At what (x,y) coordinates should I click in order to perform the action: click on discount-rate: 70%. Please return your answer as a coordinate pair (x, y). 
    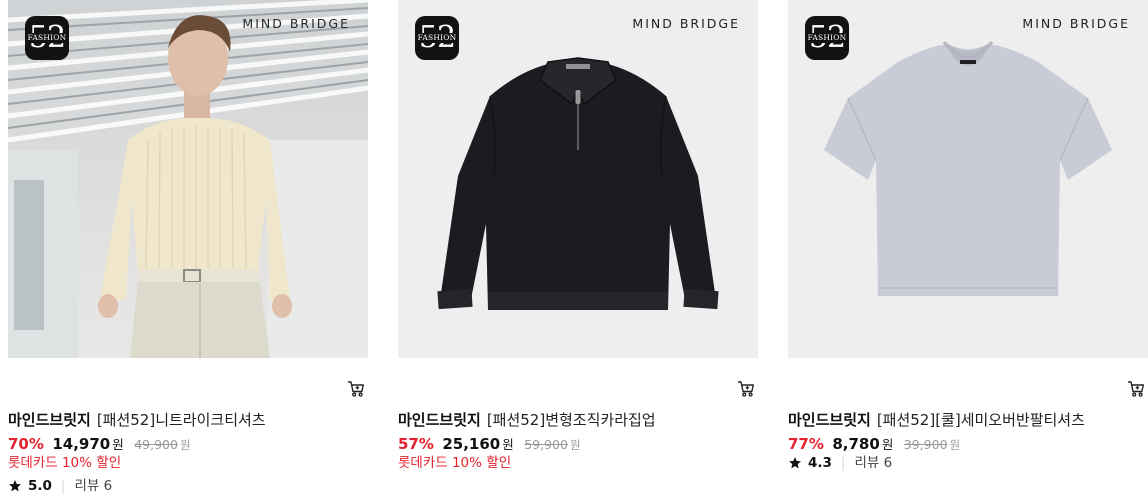
    Looking at the image, I should click on (26, 444).